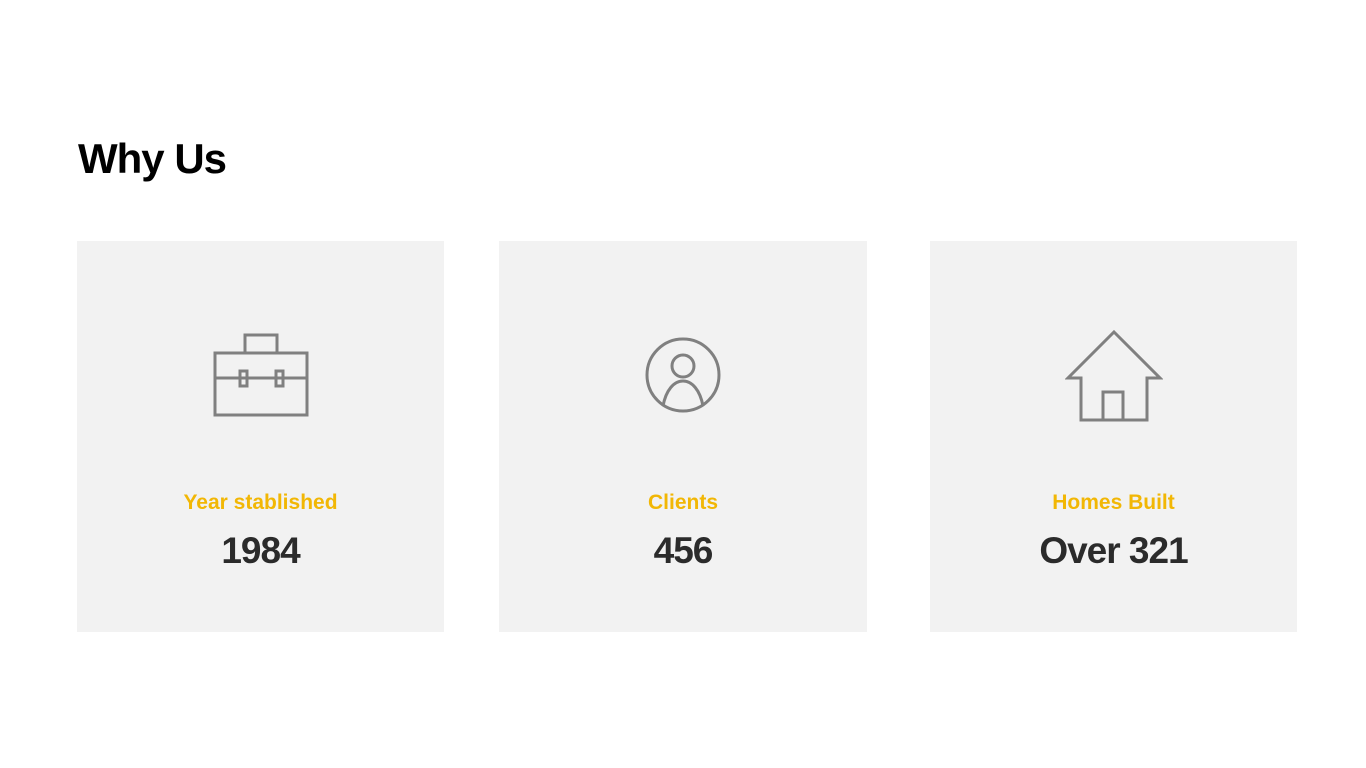 This screenshot has height=768, width=1366. I want to click on stat-card-homes-built: Homes Built Over 321, so click(1113, 436).